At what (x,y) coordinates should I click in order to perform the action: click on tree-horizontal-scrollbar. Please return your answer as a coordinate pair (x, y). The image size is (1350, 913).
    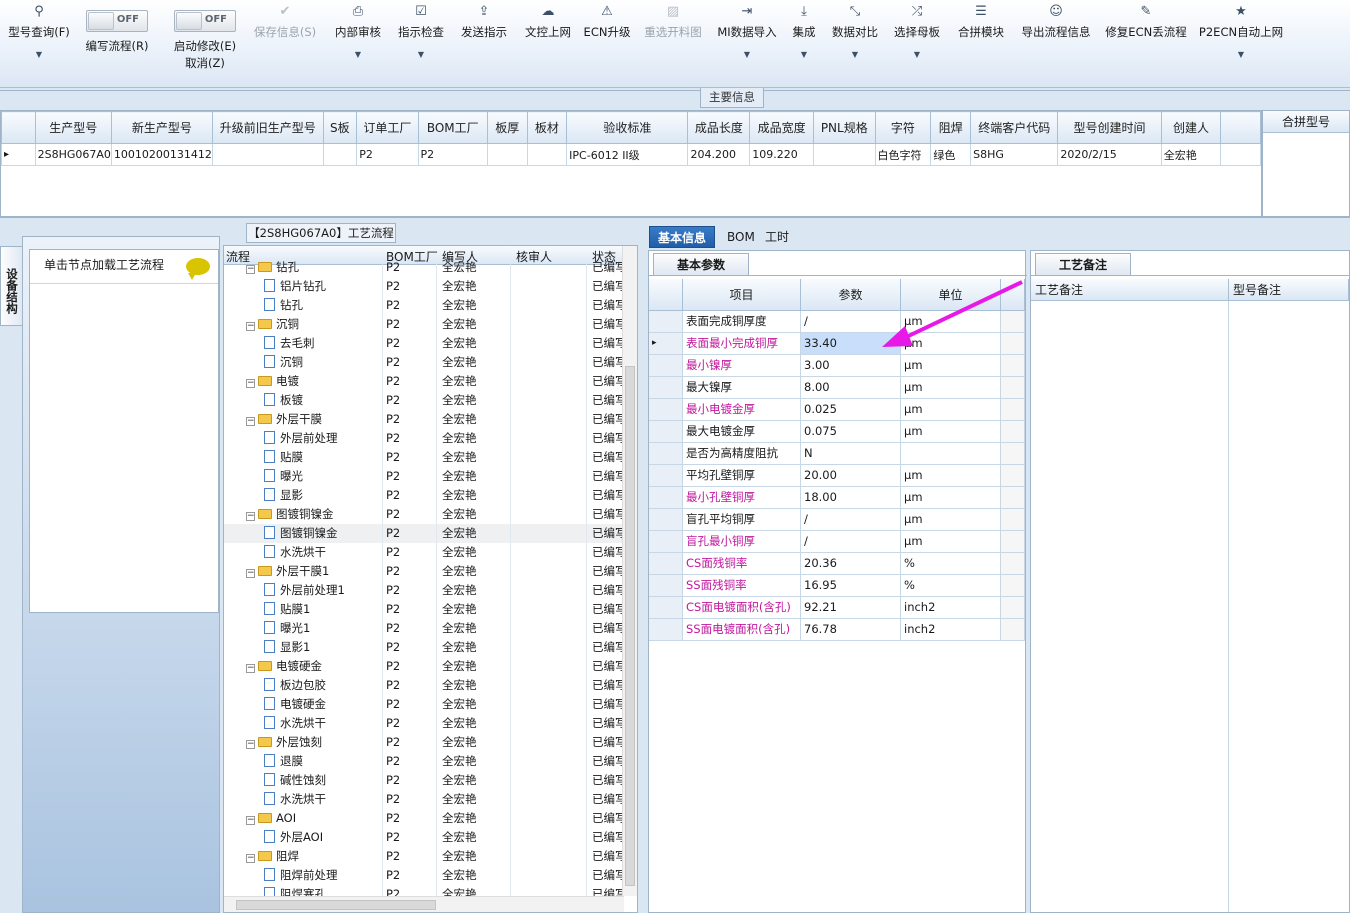
    Looking at the image, I should click on (424, 904).